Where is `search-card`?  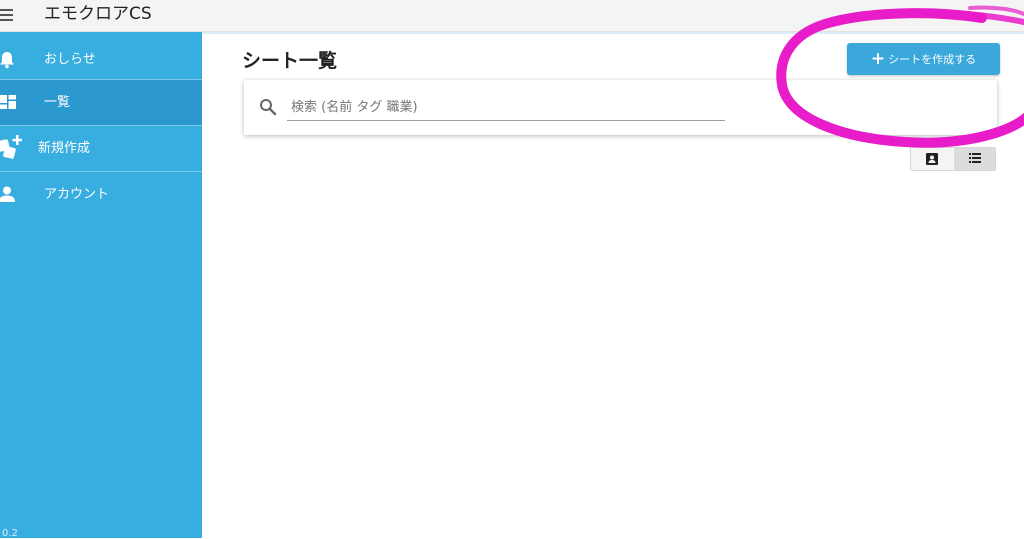 search-card is located at coordinates (620, 107).